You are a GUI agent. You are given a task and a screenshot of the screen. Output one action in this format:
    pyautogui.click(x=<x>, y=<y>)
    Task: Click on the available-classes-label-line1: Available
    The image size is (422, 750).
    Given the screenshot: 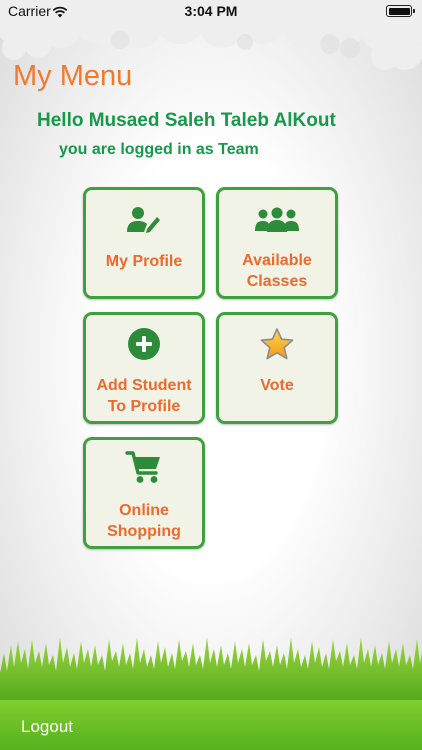 What is the action you would take?
    pyautogui.click(x=277, y=260)
    